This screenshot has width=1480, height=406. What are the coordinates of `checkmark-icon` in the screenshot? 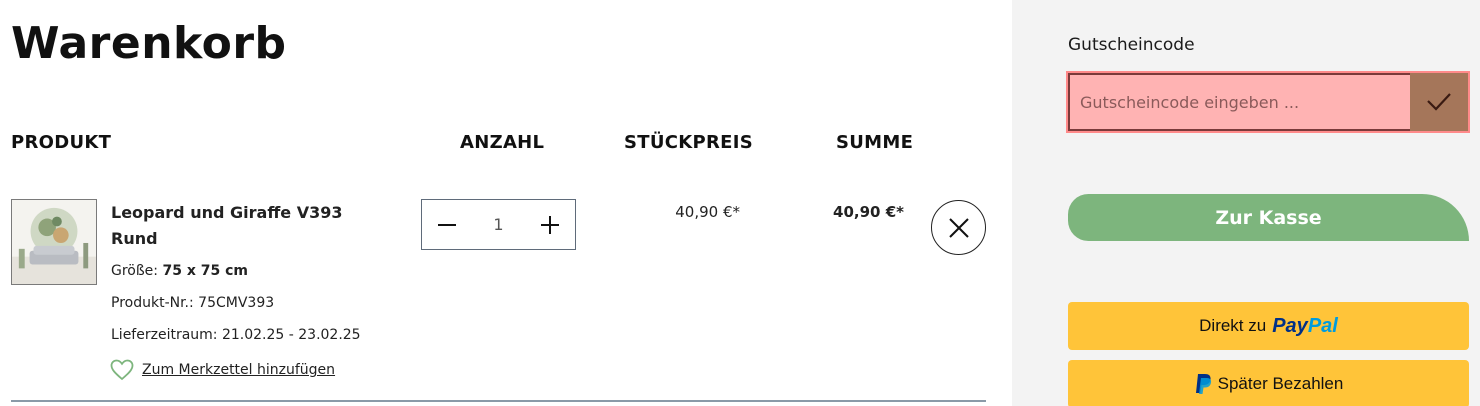 It's located at (1439, 102).